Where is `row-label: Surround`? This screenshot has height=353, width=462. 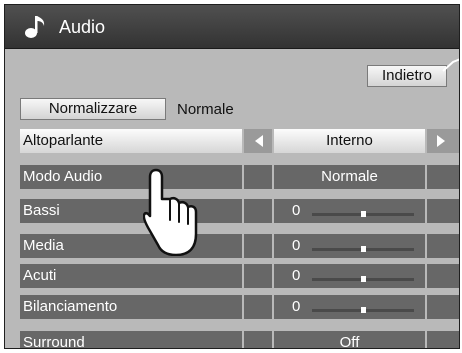 row-label: Surround is located at coordinates (131, 339).